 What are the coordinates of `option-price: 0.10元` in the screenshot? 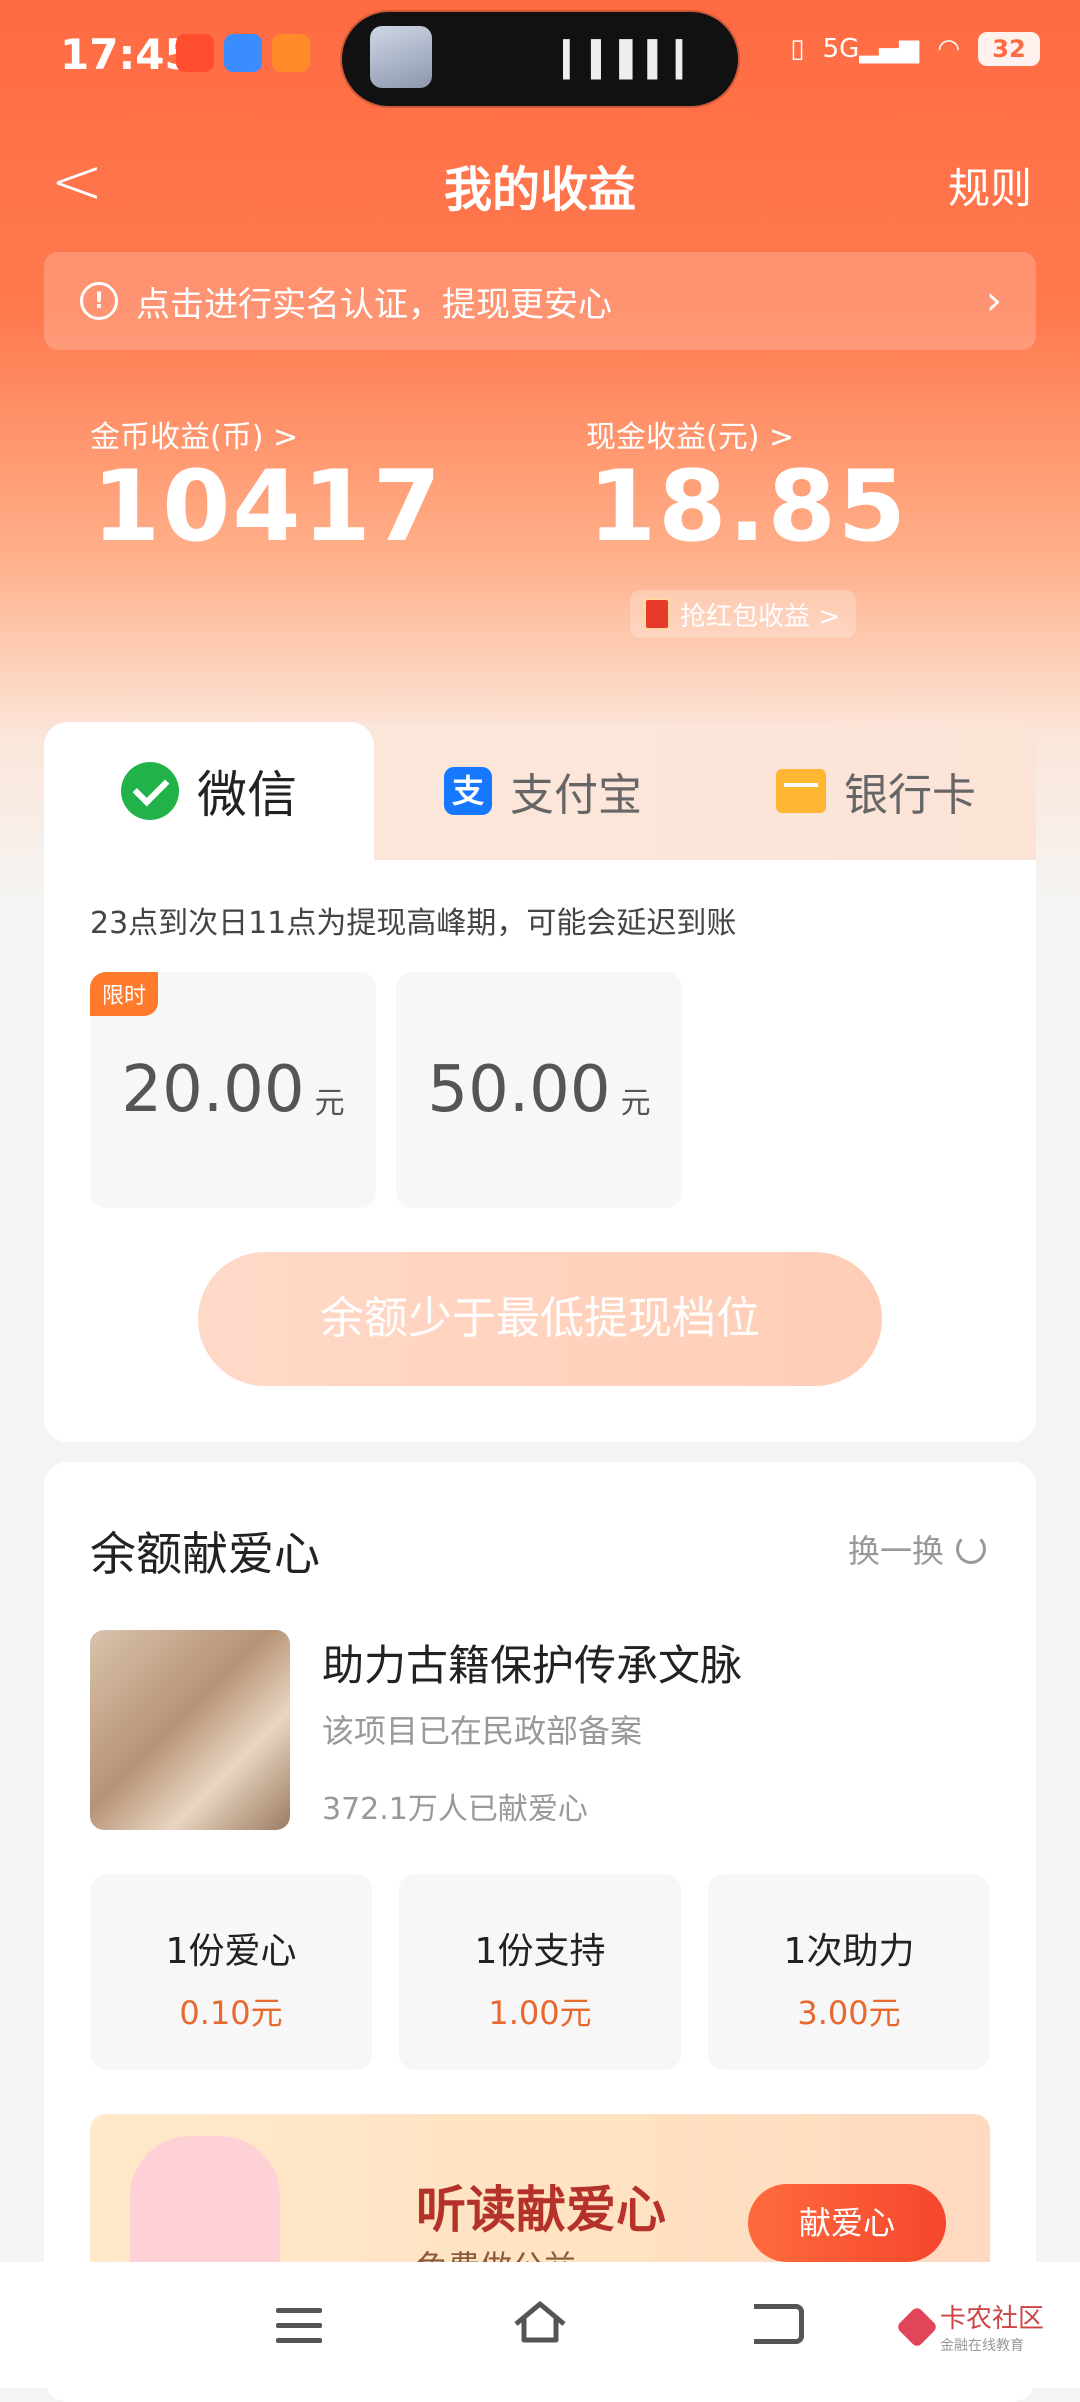 It's located at (231, 2013).